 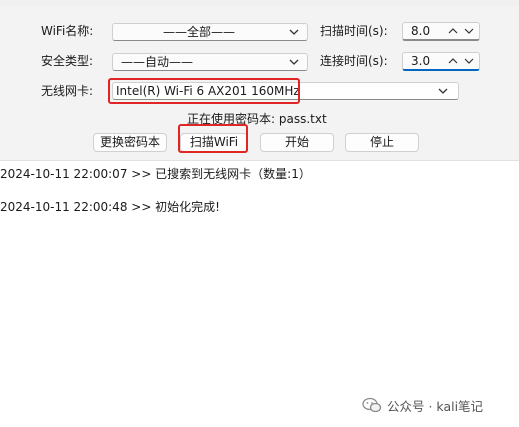 I want to click on scan-time-value: 8.0, so click(x=421, y=31).